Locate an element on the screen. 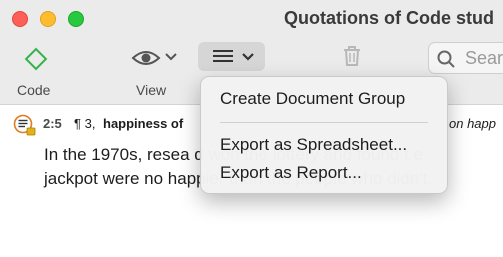 This screenshot has height=257, width=503. code-button-label: Code is located at coordinates (33, 90).